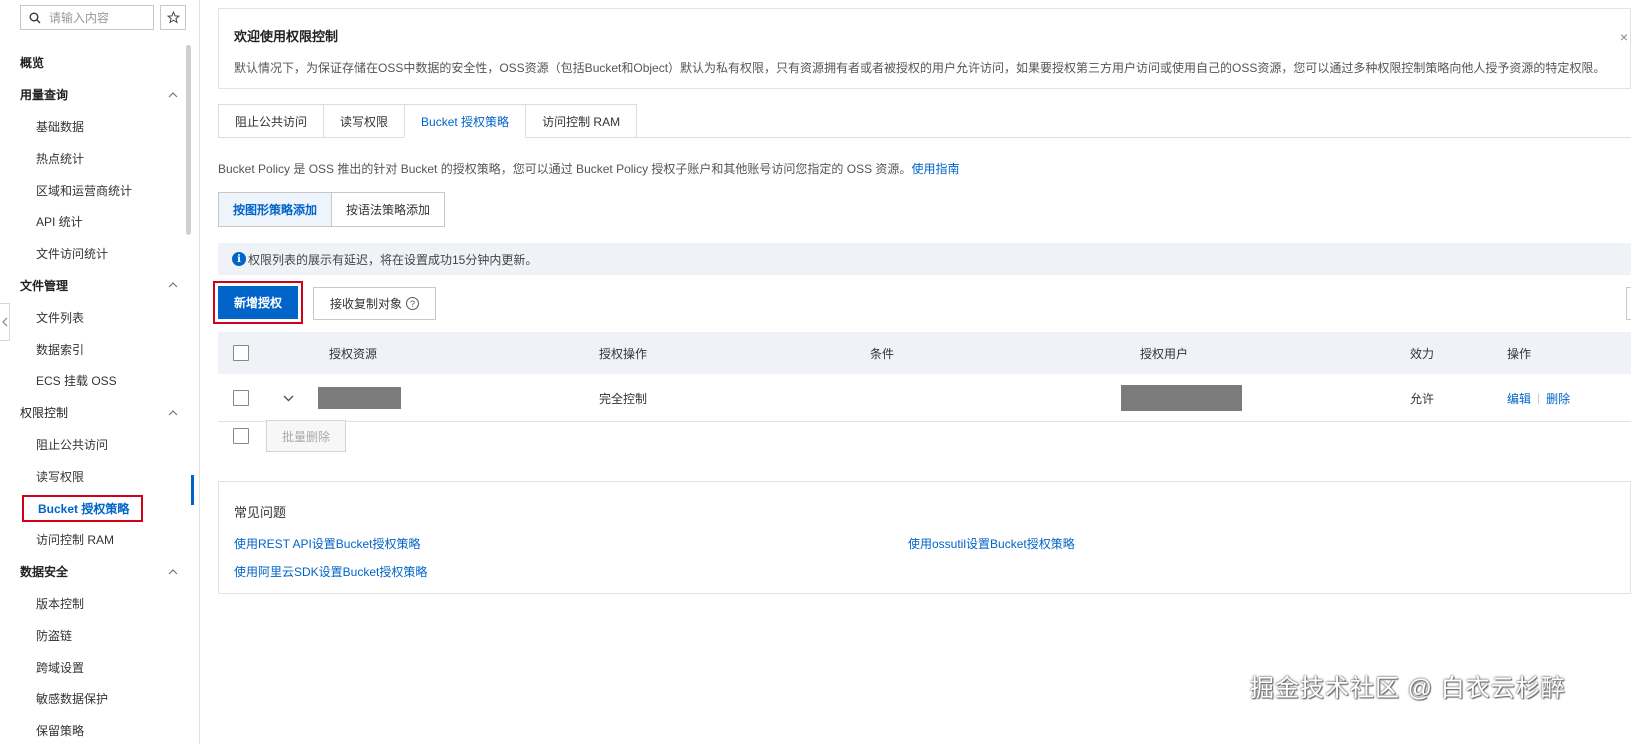  What do you see at coordinates (1628, 303) in the screenshot?
I see `toolbar-right-button` at bounding box center [1628, 303].